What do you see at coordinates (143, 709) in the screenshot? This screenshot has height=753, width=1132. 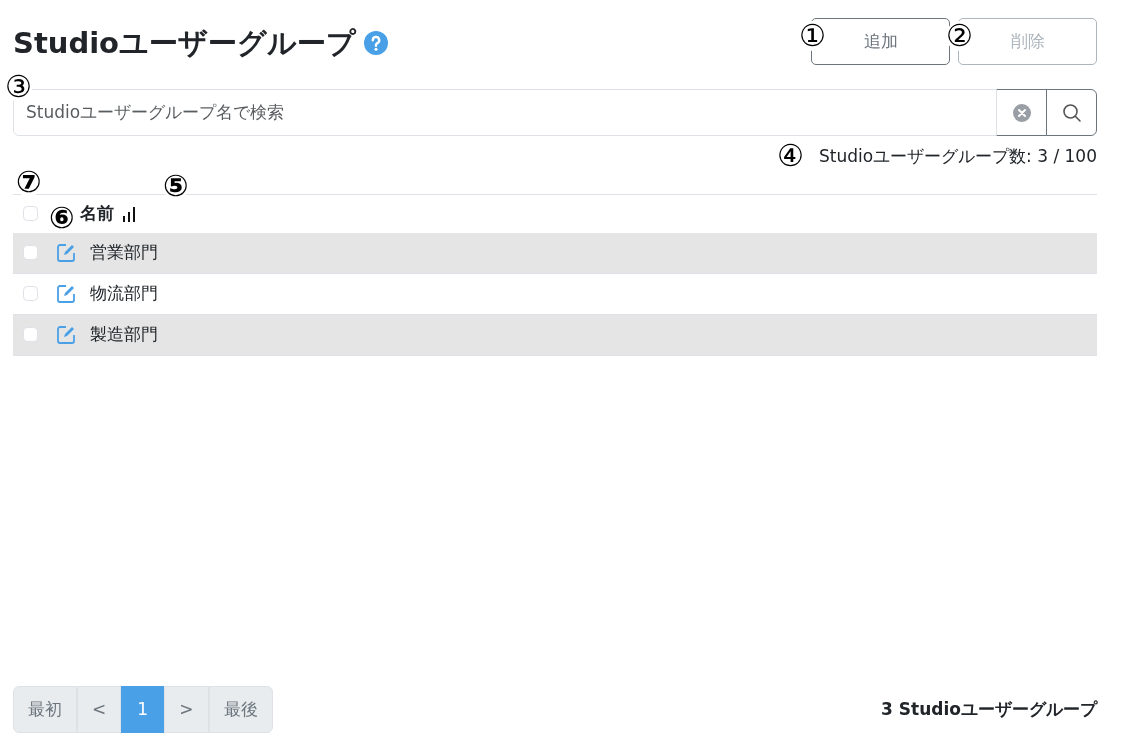 I see `page-button: 1` at bounding box center [143, 709].